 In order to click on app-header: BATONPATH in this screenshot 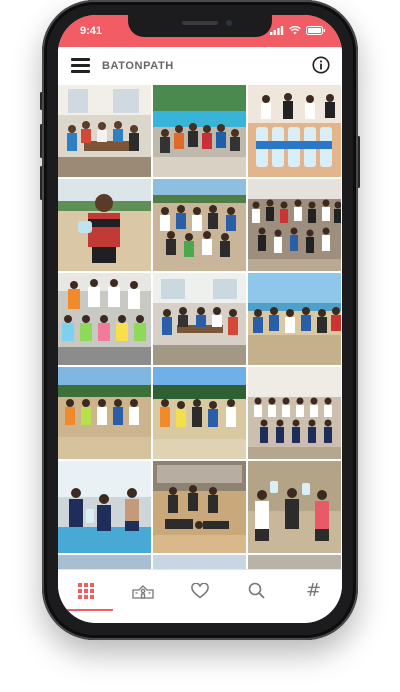, I will do `click(200, 66)`.